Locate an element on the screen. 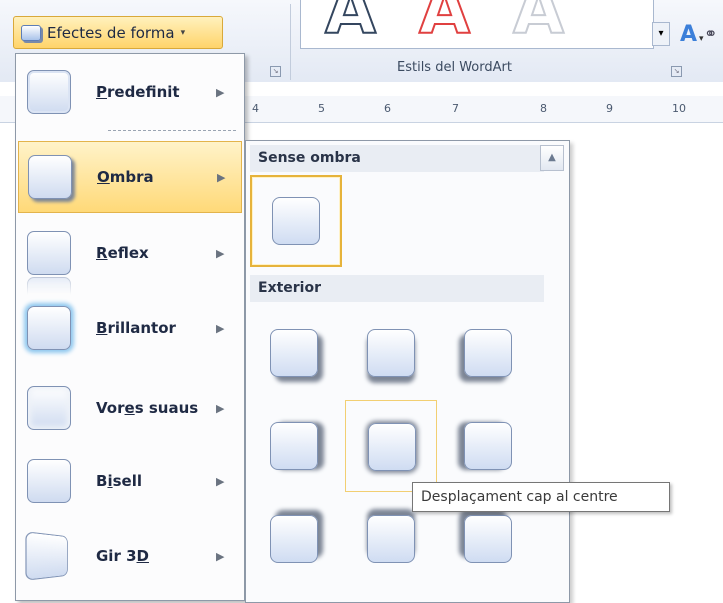  ruler-label: 7 is located at coordinates (455, 108).